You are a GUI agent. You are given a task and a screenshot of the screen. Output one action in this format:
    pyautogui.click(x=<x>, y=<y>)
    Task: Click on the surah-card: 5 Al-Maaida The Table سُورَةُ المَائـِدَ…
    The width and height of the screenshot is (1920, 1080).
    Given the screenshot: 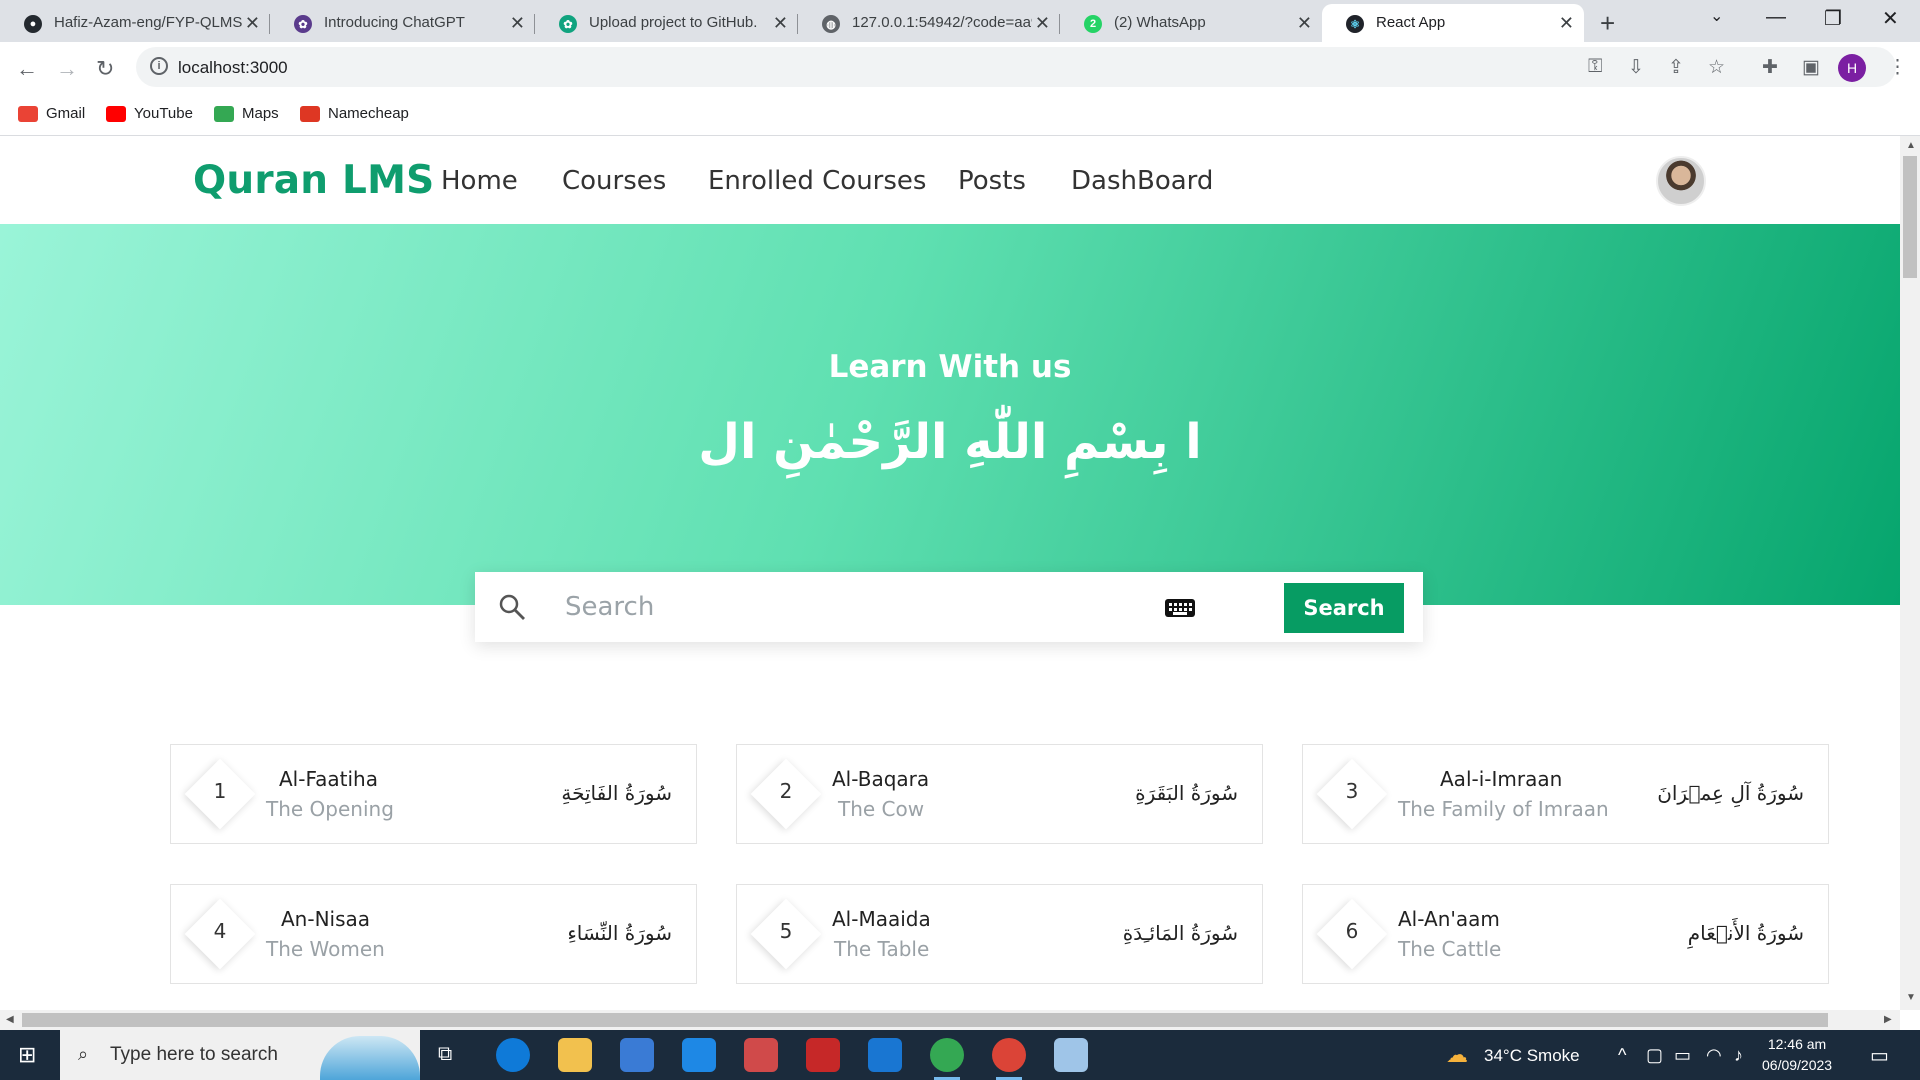 What is the action you would take?
    pyautogui.click(x=999, y=934)
    